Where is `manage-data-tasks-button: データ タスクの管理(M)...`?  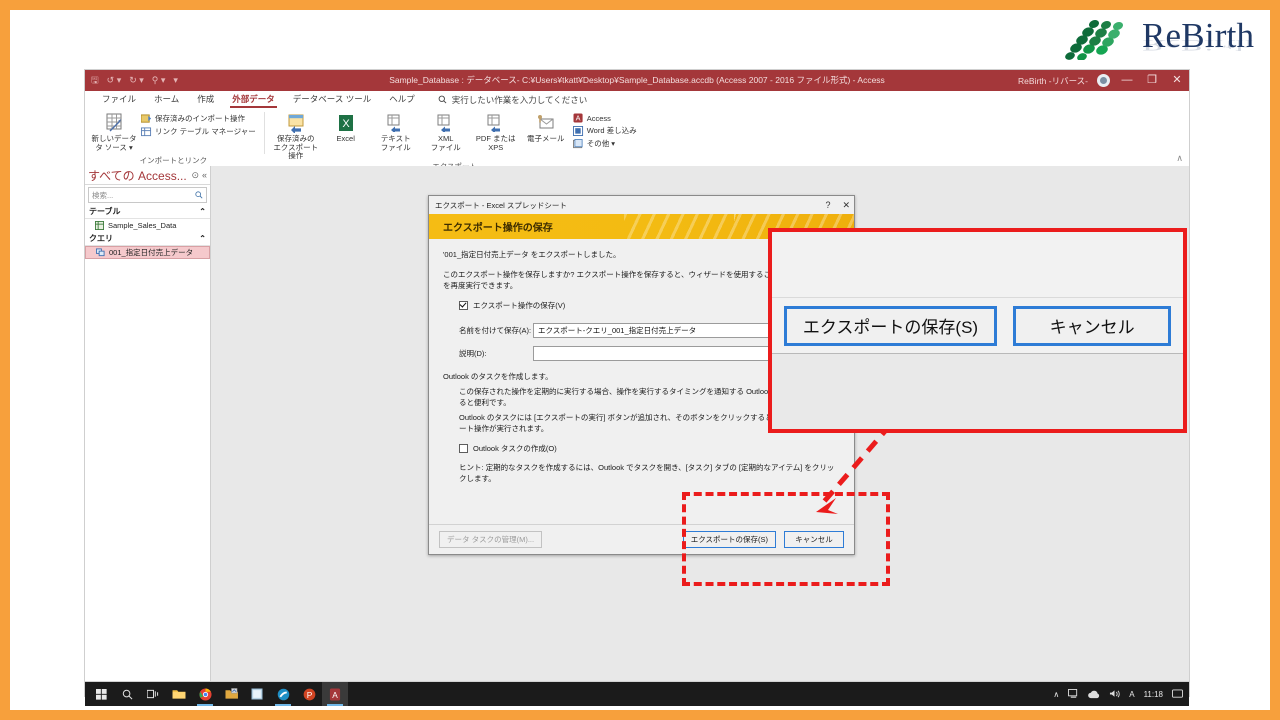
manage-data-tasks-button: データ タスクの管理(M)... is located at coordinates (491, 539).